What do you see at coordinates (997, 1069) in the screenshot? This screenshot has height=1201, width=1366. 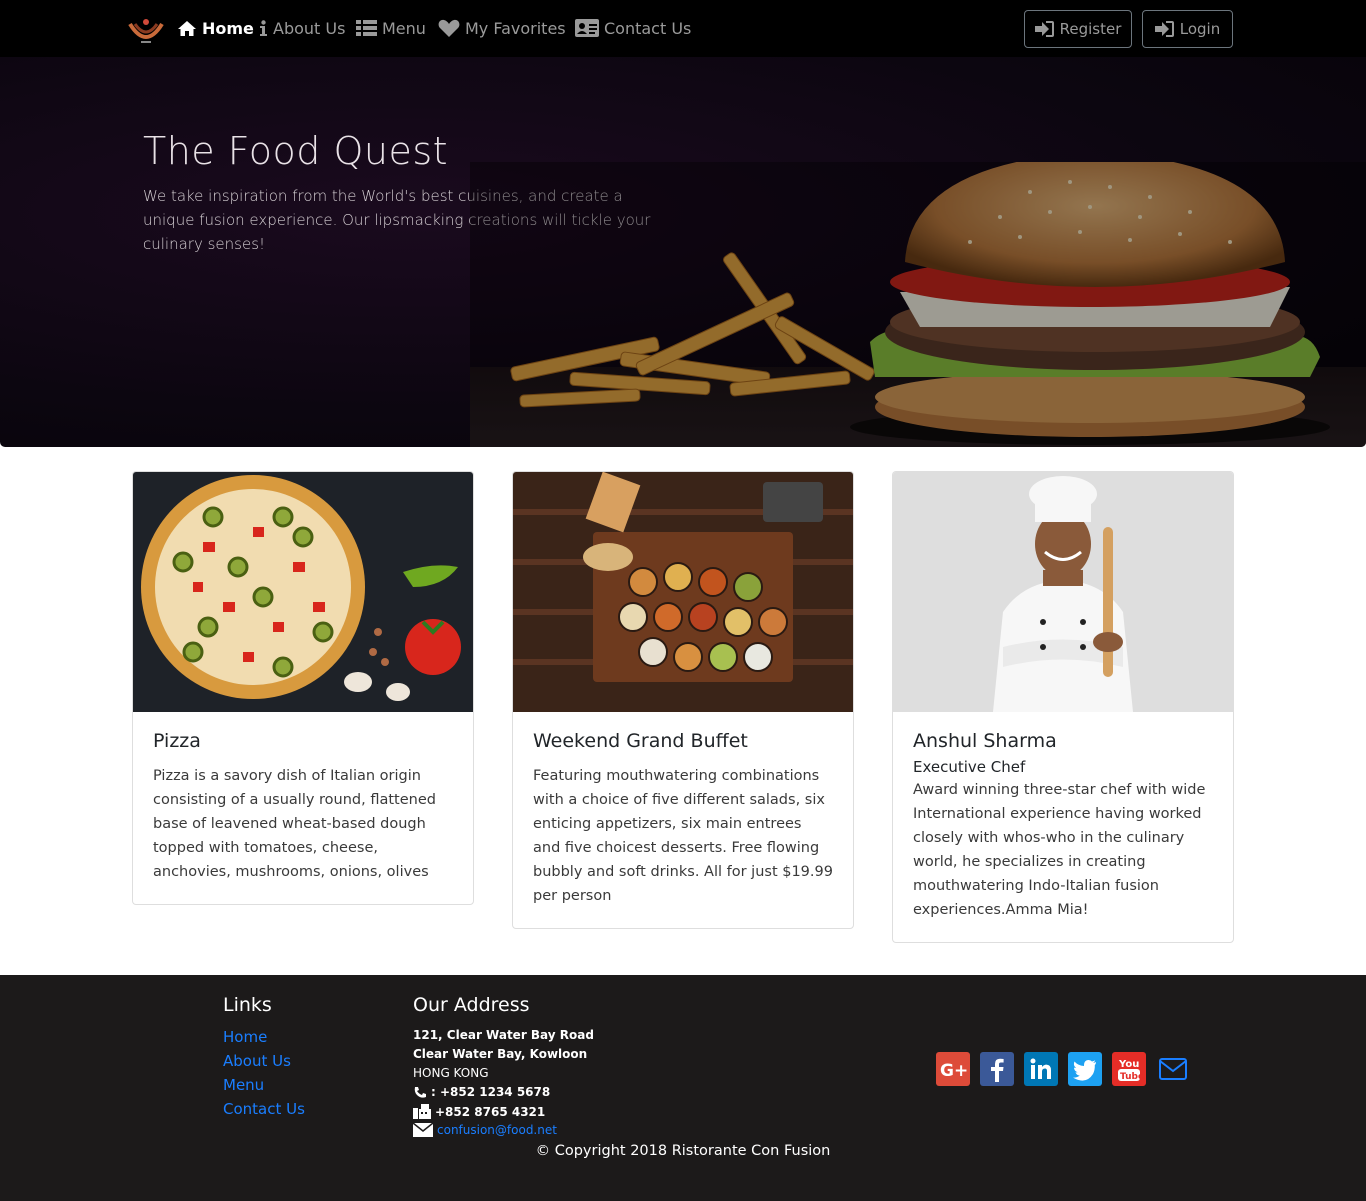 I see `facebook-icon` at bounding box center [997, 1069].